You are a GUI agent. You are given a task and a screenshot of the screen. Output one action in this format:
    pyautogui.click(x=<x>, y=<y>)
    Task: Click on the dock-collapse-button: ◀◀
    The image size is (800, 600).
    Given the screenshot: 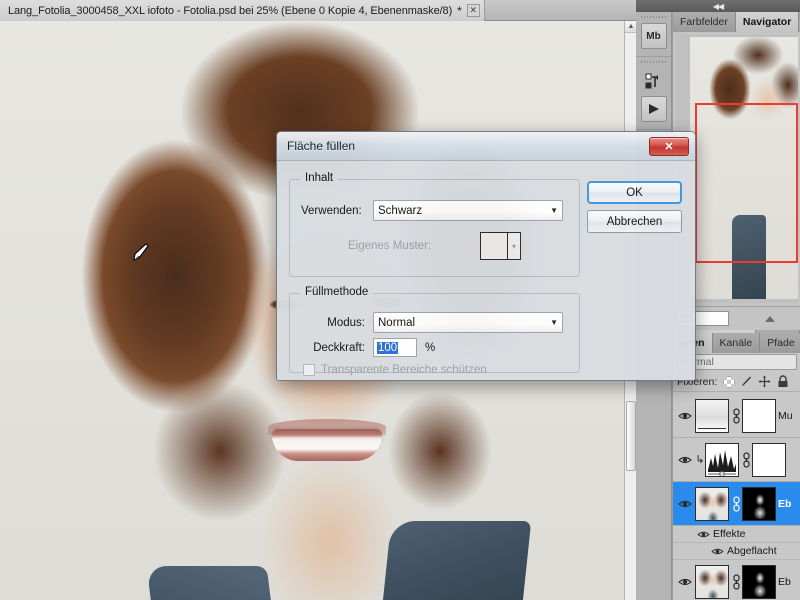 What is the action you would take?
    pyautogui.click(x=718, y=6)
    